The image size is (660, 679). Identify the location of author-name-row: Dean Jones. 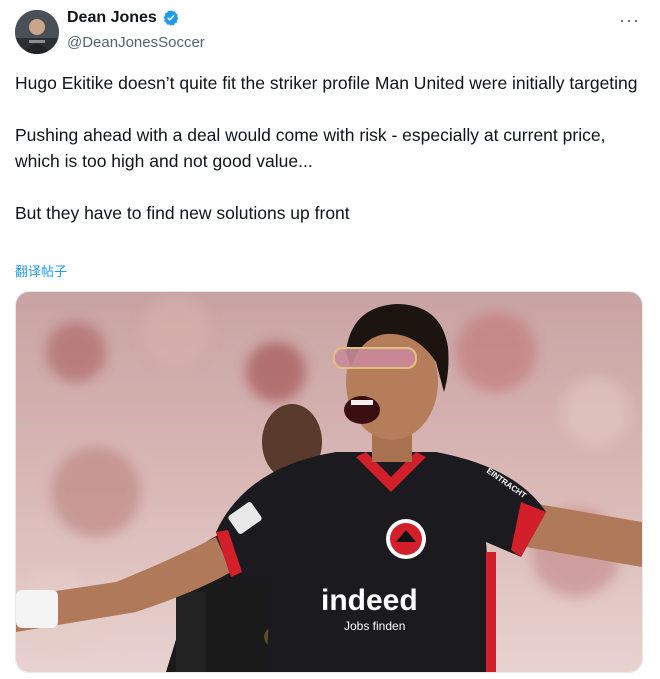
(123, 18).